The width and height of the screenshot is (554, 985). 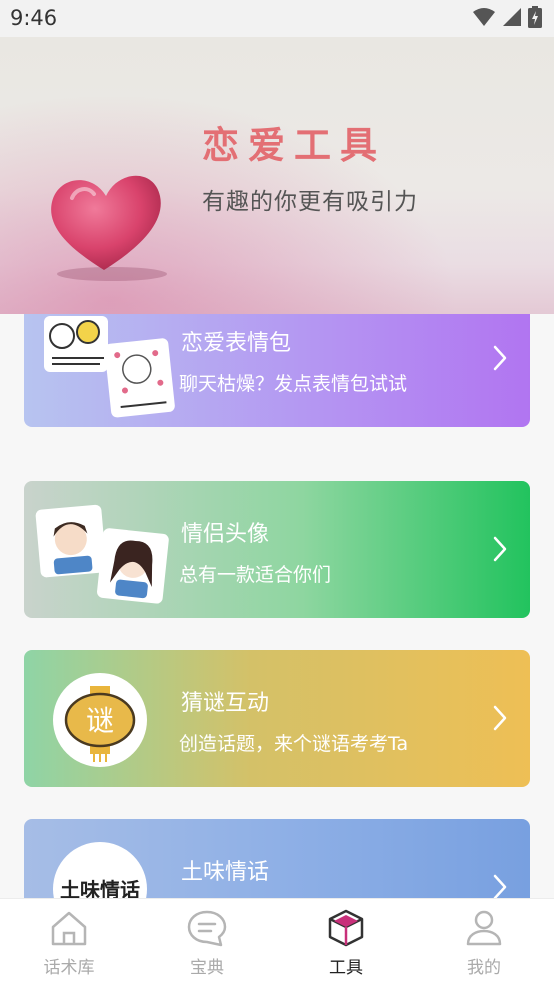 I want to click on tab-tools: 工具, so click(x=346, y=943).